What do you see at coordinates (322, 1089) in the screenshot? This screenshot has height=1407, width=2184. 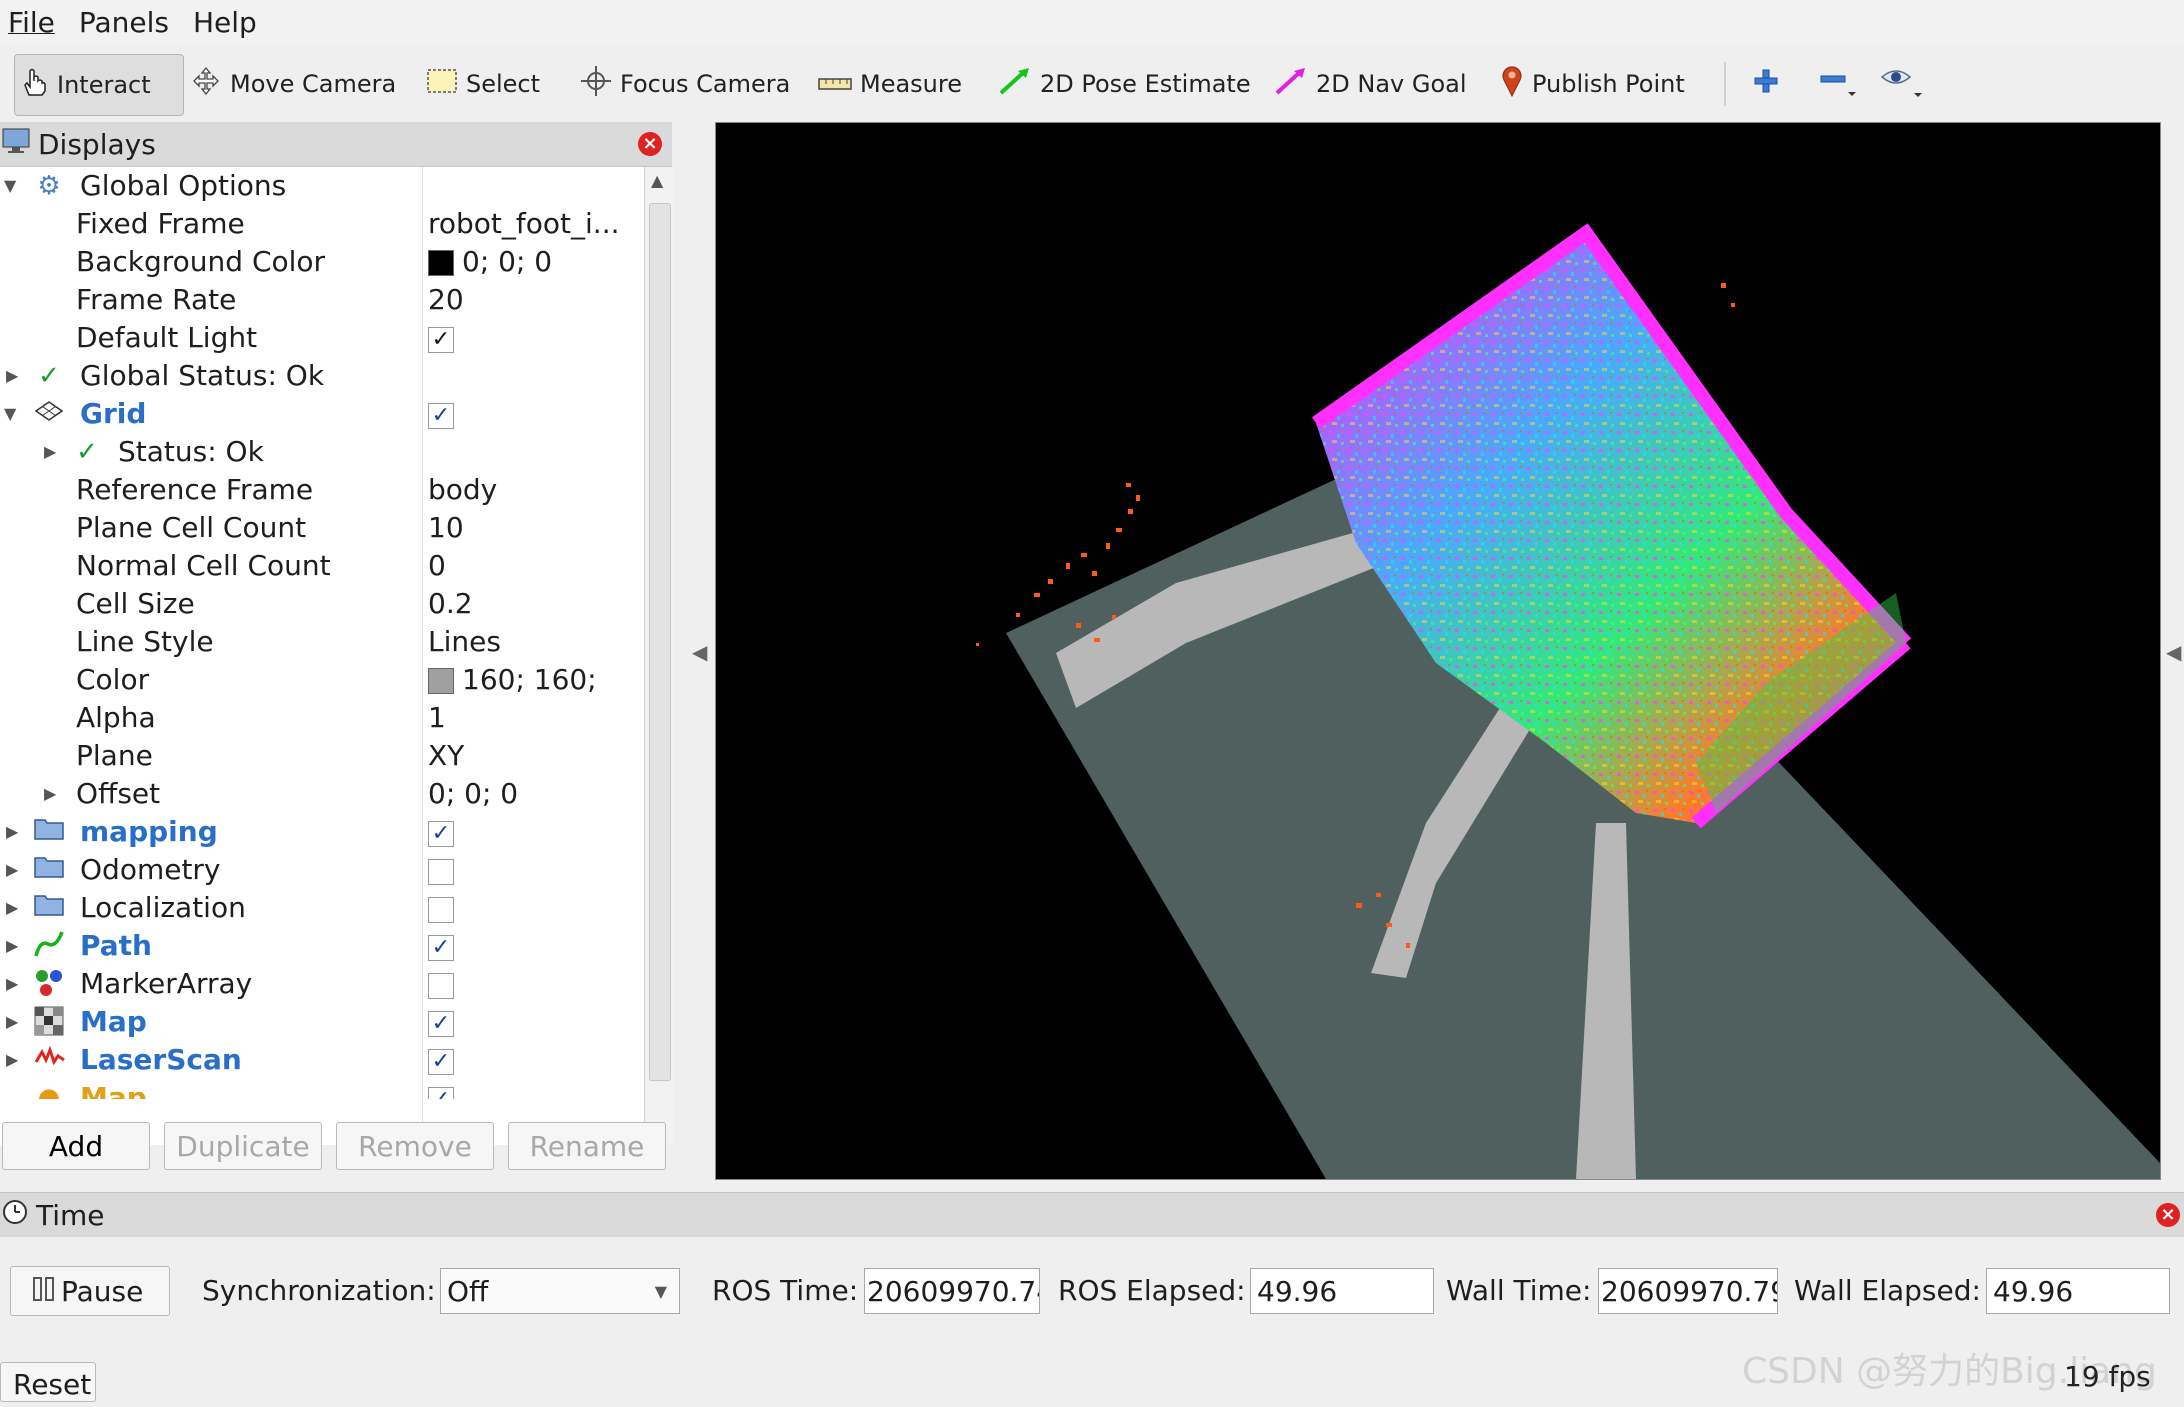 I see `tree-row-partial: ● Map ✓` at bounding box center [322, 1089].